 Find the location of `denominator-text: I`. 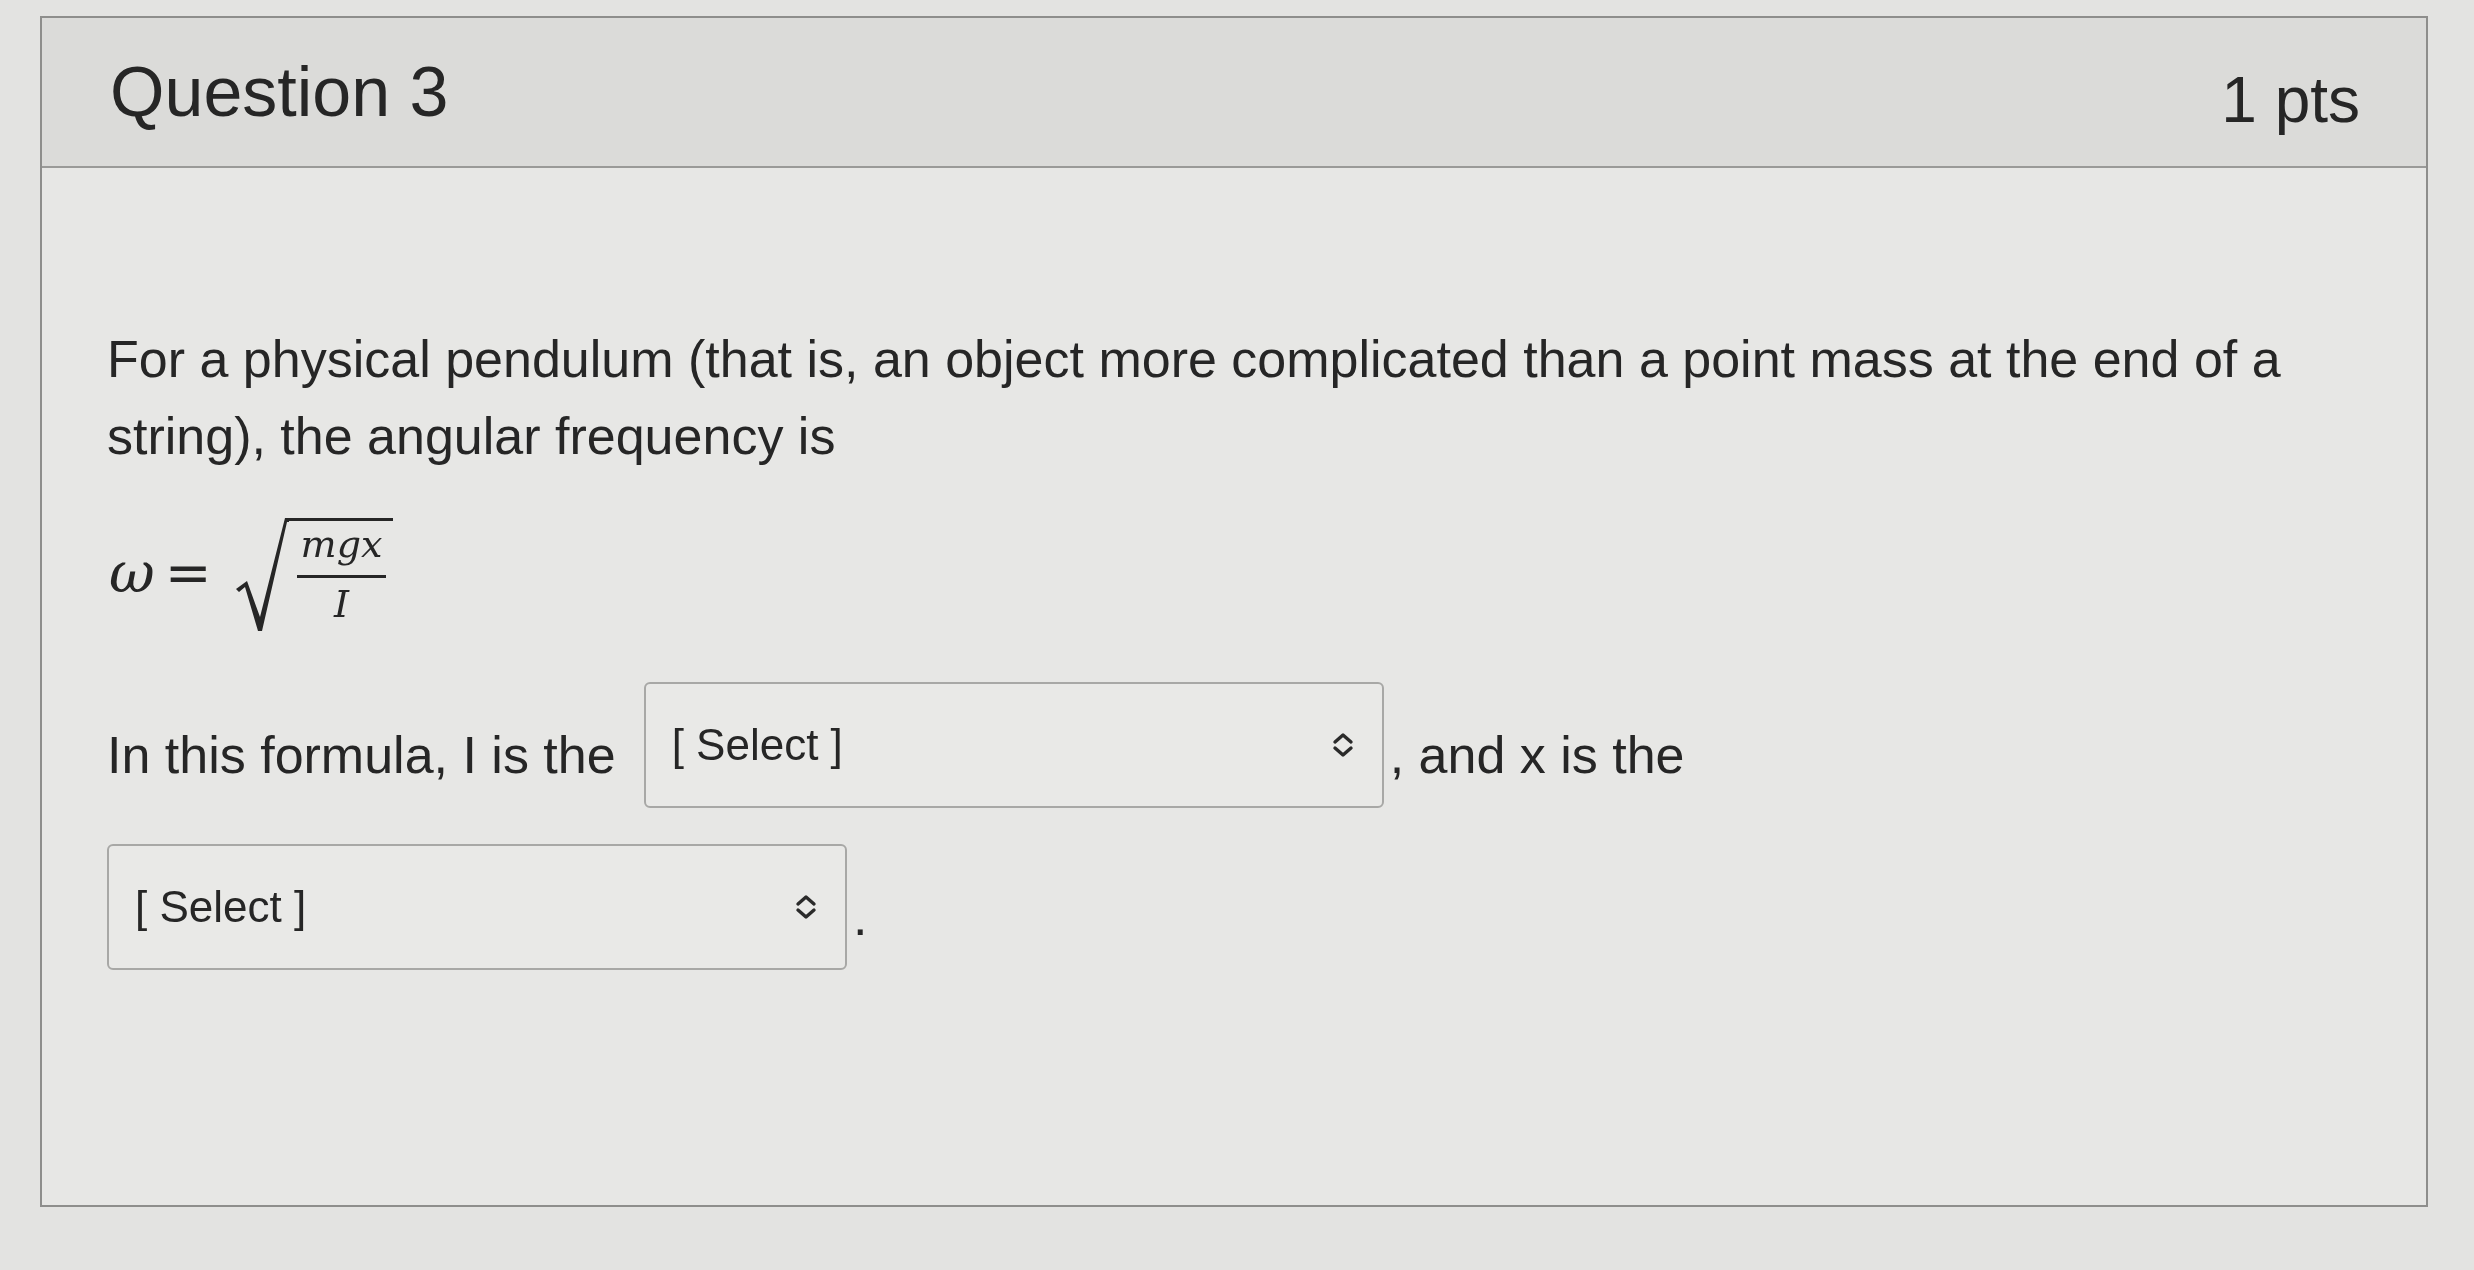

denominator-text: I is located at coordinates (341, 604).